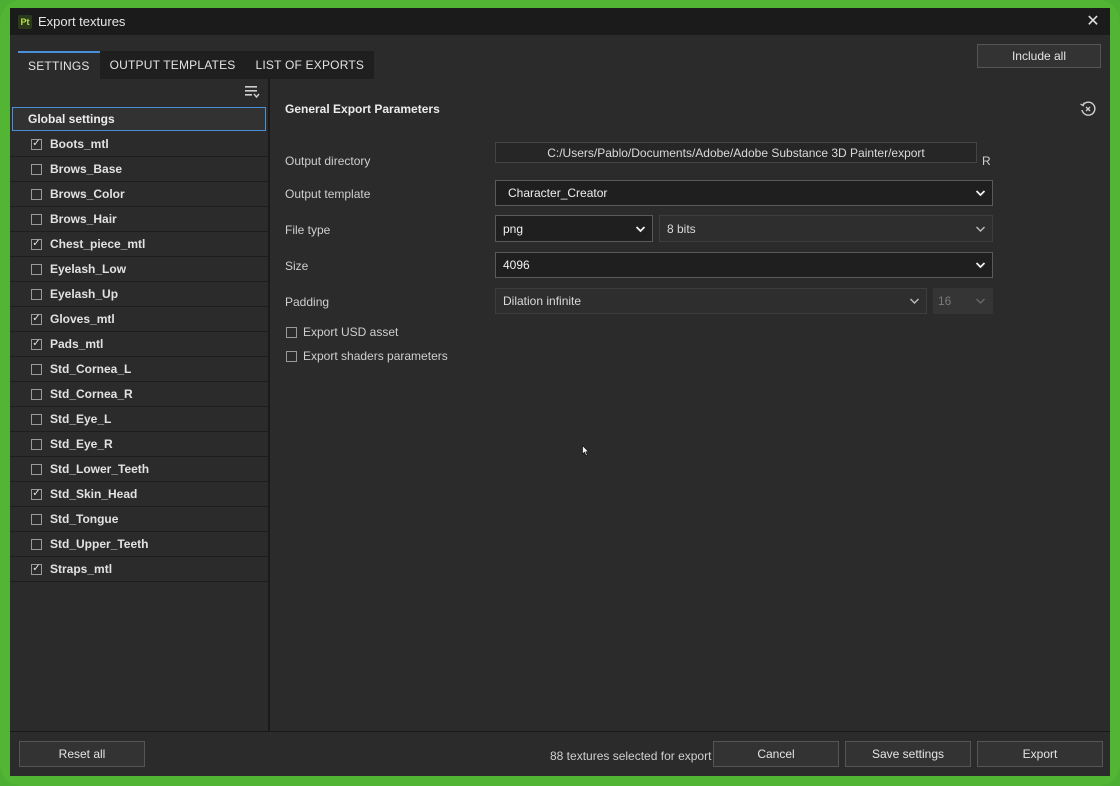 Image resolution: width=1120 pixels, height=786 pixels. What do you see at coordinates (560, 21) in the screenshot?
I see `title-bar: Pt Export textures ✕` at bounding box center [560, 21].